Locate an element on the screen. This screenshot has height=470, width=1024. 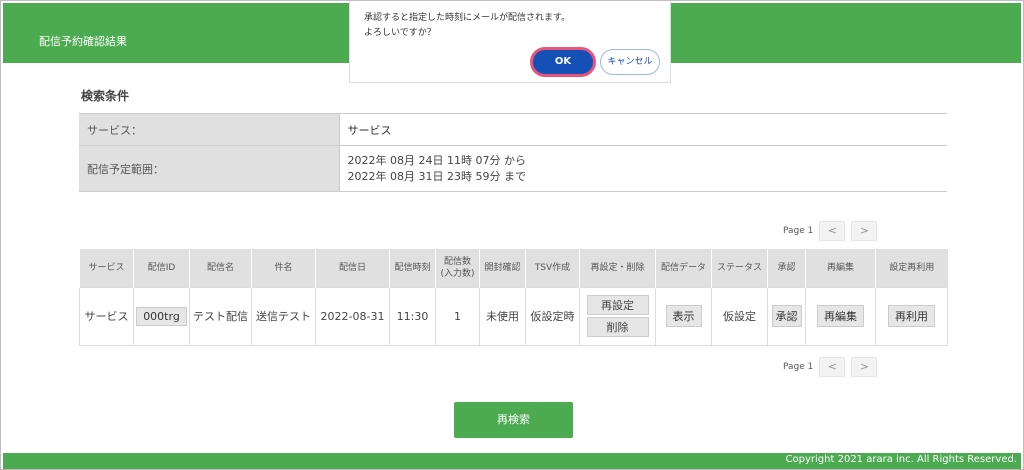
cell-reuse: 再利用 is located at coordinates (911, 316).